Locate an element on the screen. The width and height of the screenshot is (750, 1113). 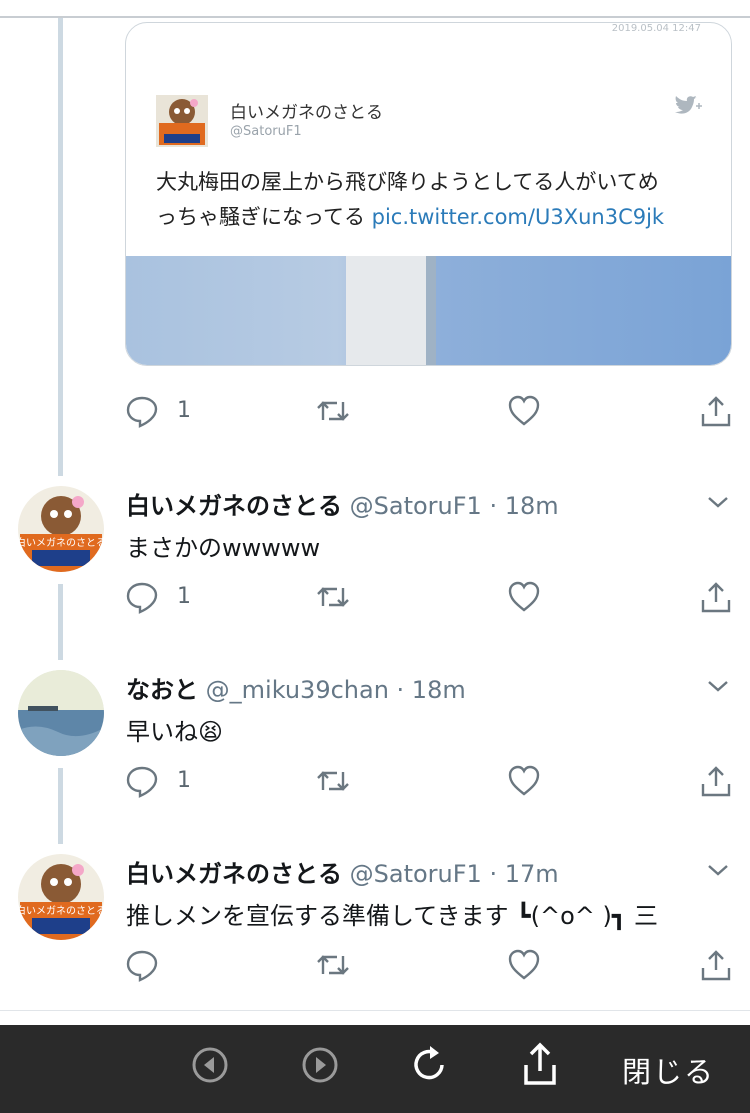
close-button: 閉じる is located at coordinates (668, 1070).